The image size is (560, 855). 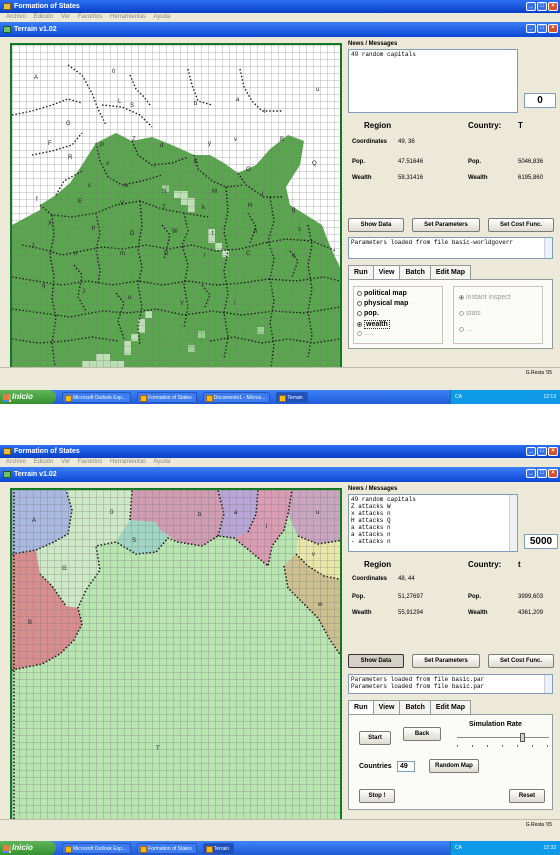 I want to click on country-label-q: q, so click(x=44, y=286).